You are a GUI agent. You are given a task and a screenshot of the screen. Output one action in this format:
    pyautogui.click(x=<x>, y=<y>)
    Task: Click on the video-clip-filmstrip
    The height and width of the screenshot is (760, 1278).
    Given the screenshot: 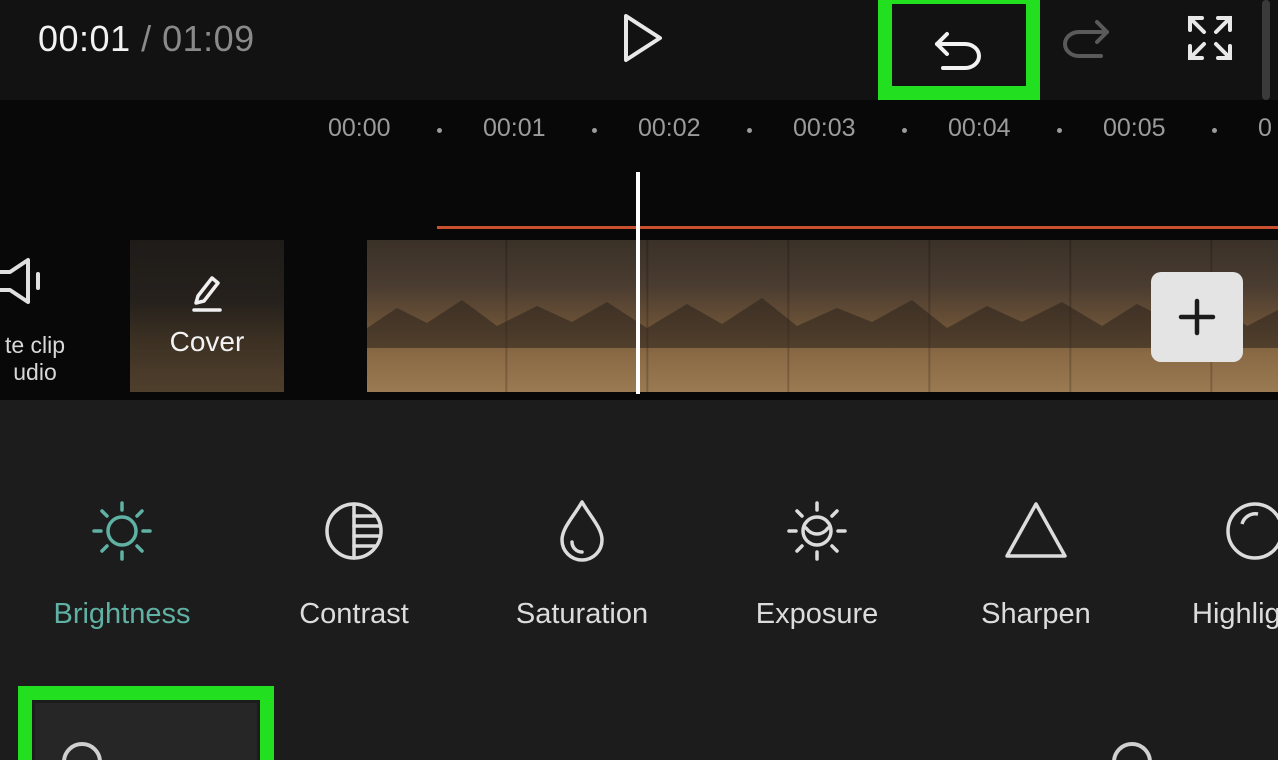 What is the action you would take?
    pyautogui.click(x=822, y=316)
    